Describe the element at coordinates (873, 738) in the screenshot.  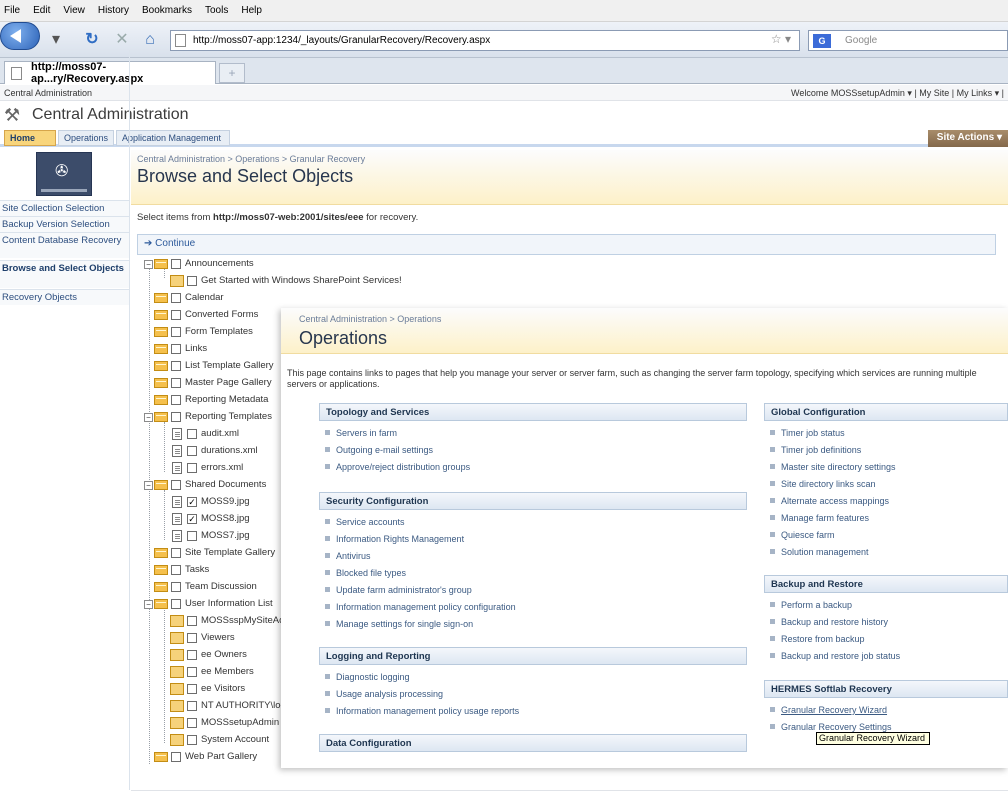
I see `tooltip: Granular Recovery Wizard` at that location.